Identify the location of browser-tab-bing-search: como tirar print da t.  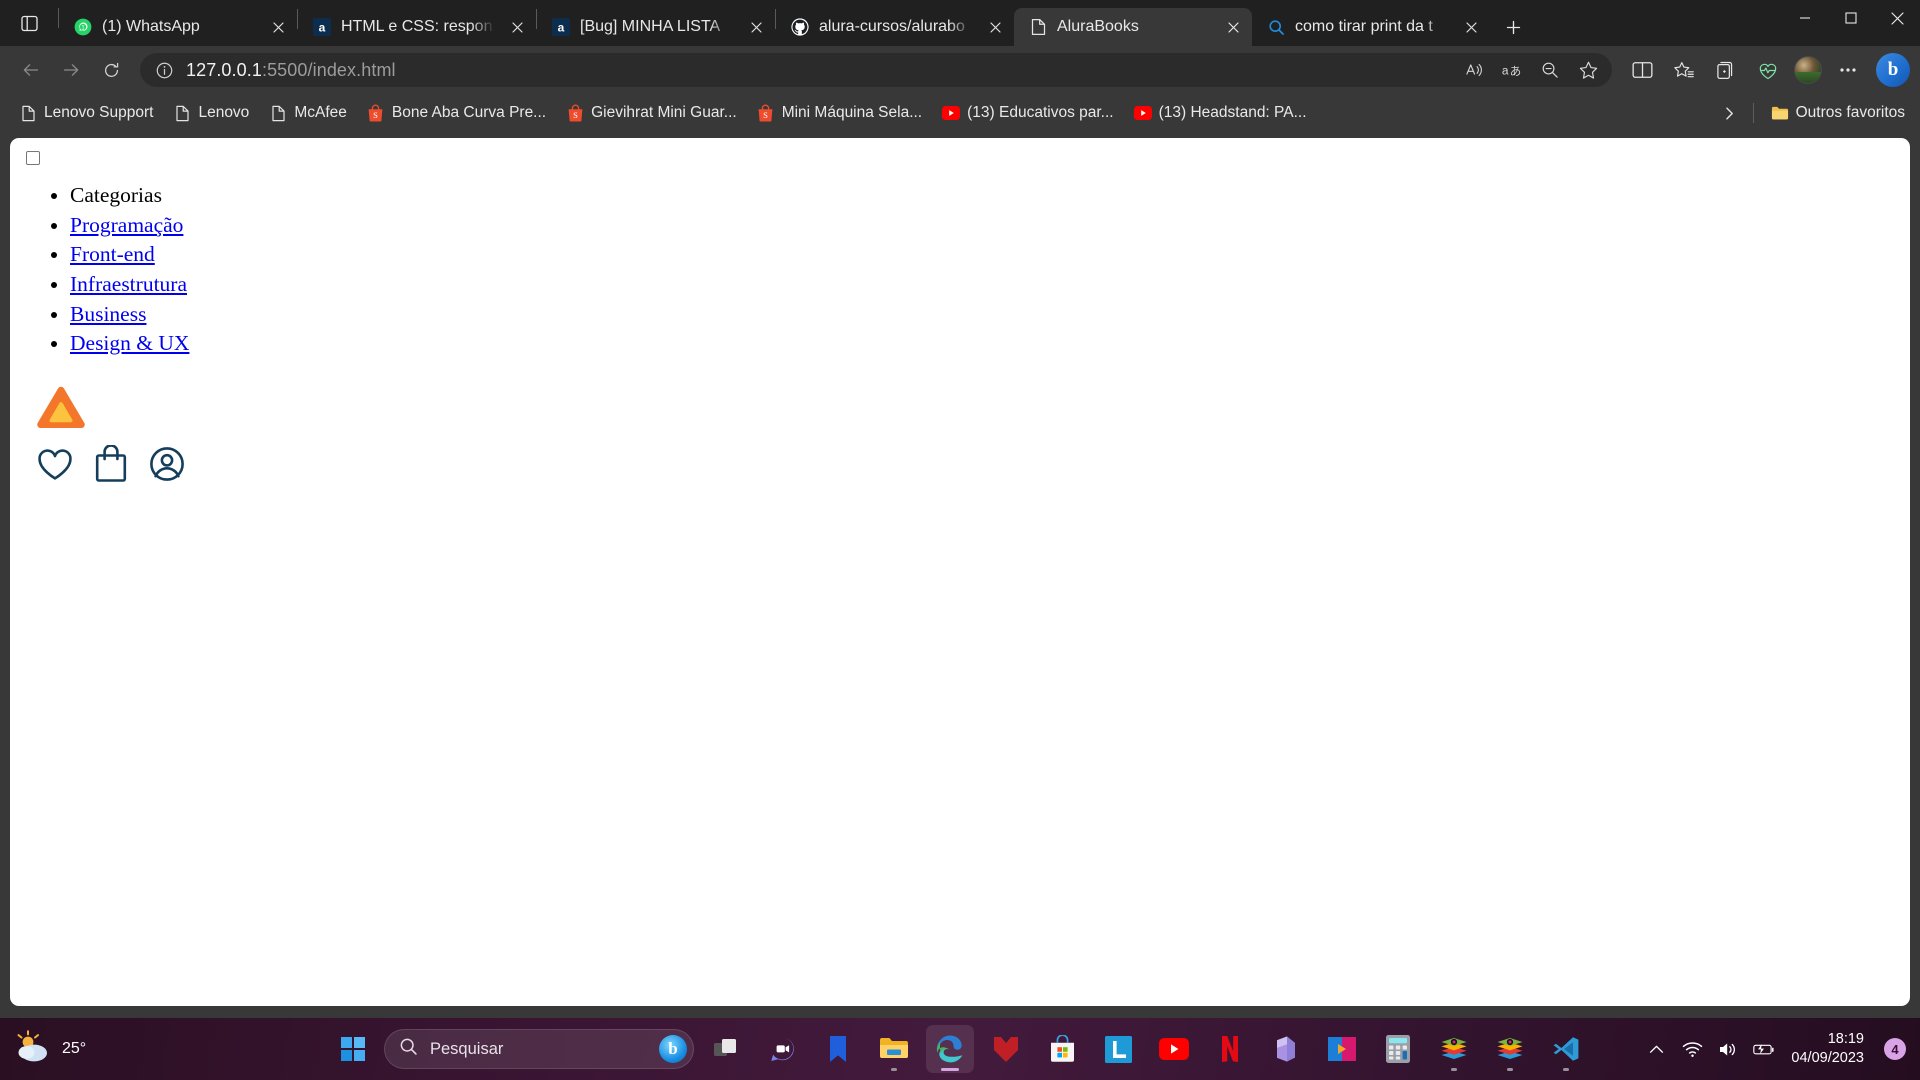
(1371, 27).